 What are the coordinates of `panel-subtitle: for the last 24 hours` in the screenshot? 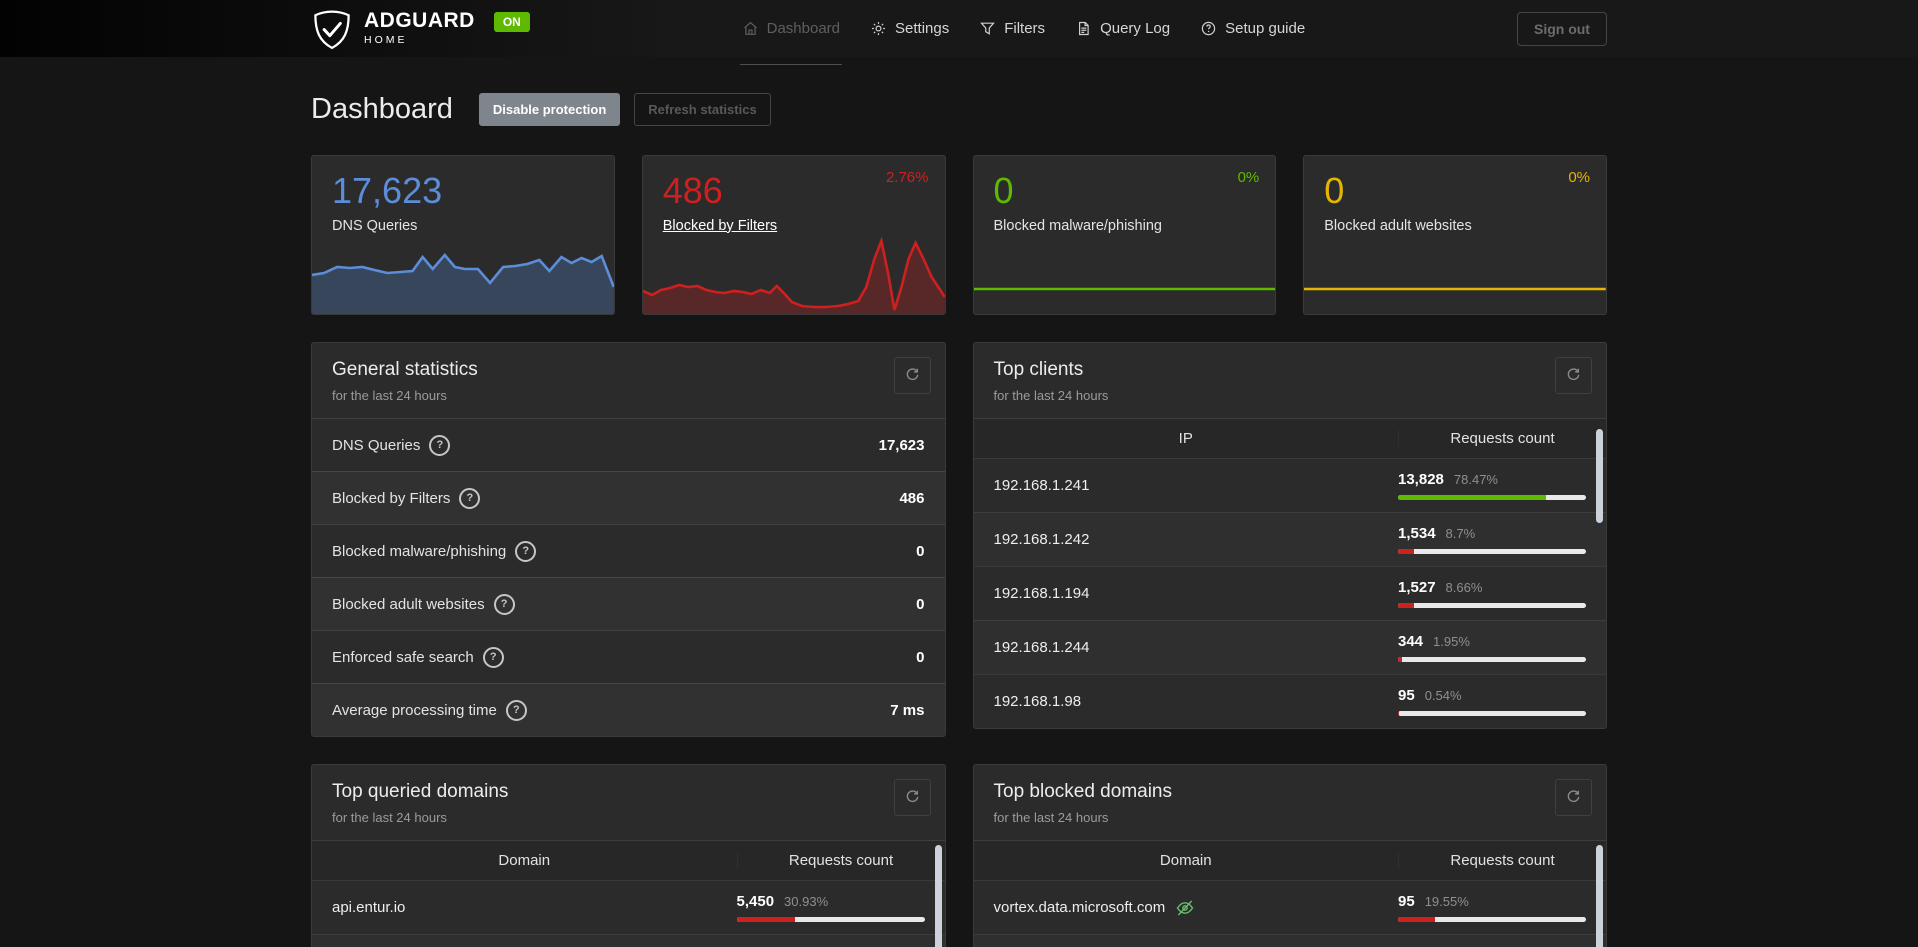 It's located at (389, 395).